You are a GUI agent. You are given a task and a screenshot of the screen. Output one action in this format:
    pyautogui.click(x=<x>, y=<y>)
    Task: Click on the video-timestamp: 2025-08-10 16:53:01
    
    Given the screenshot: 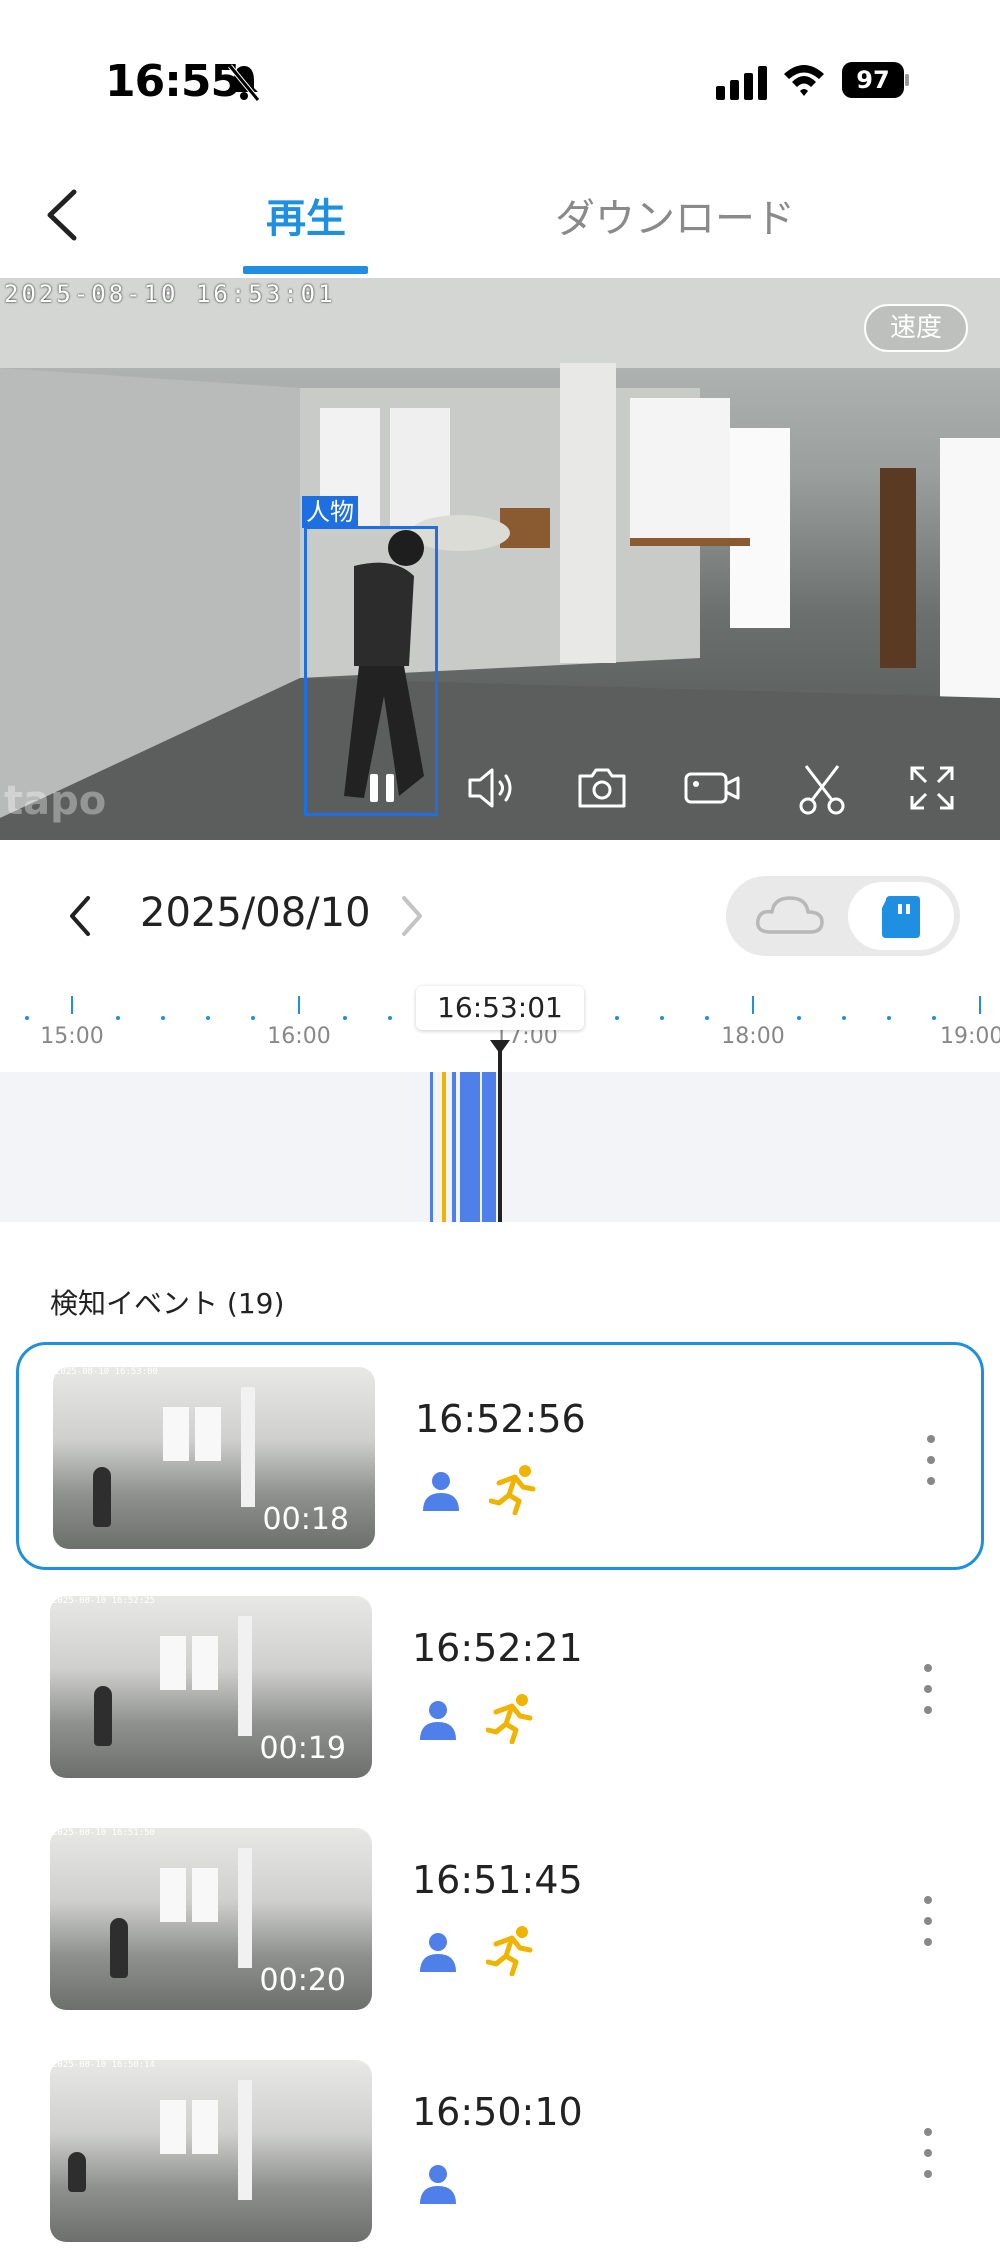 What is the action you would take?
    pyautogui.click(x=170, y=294)
    